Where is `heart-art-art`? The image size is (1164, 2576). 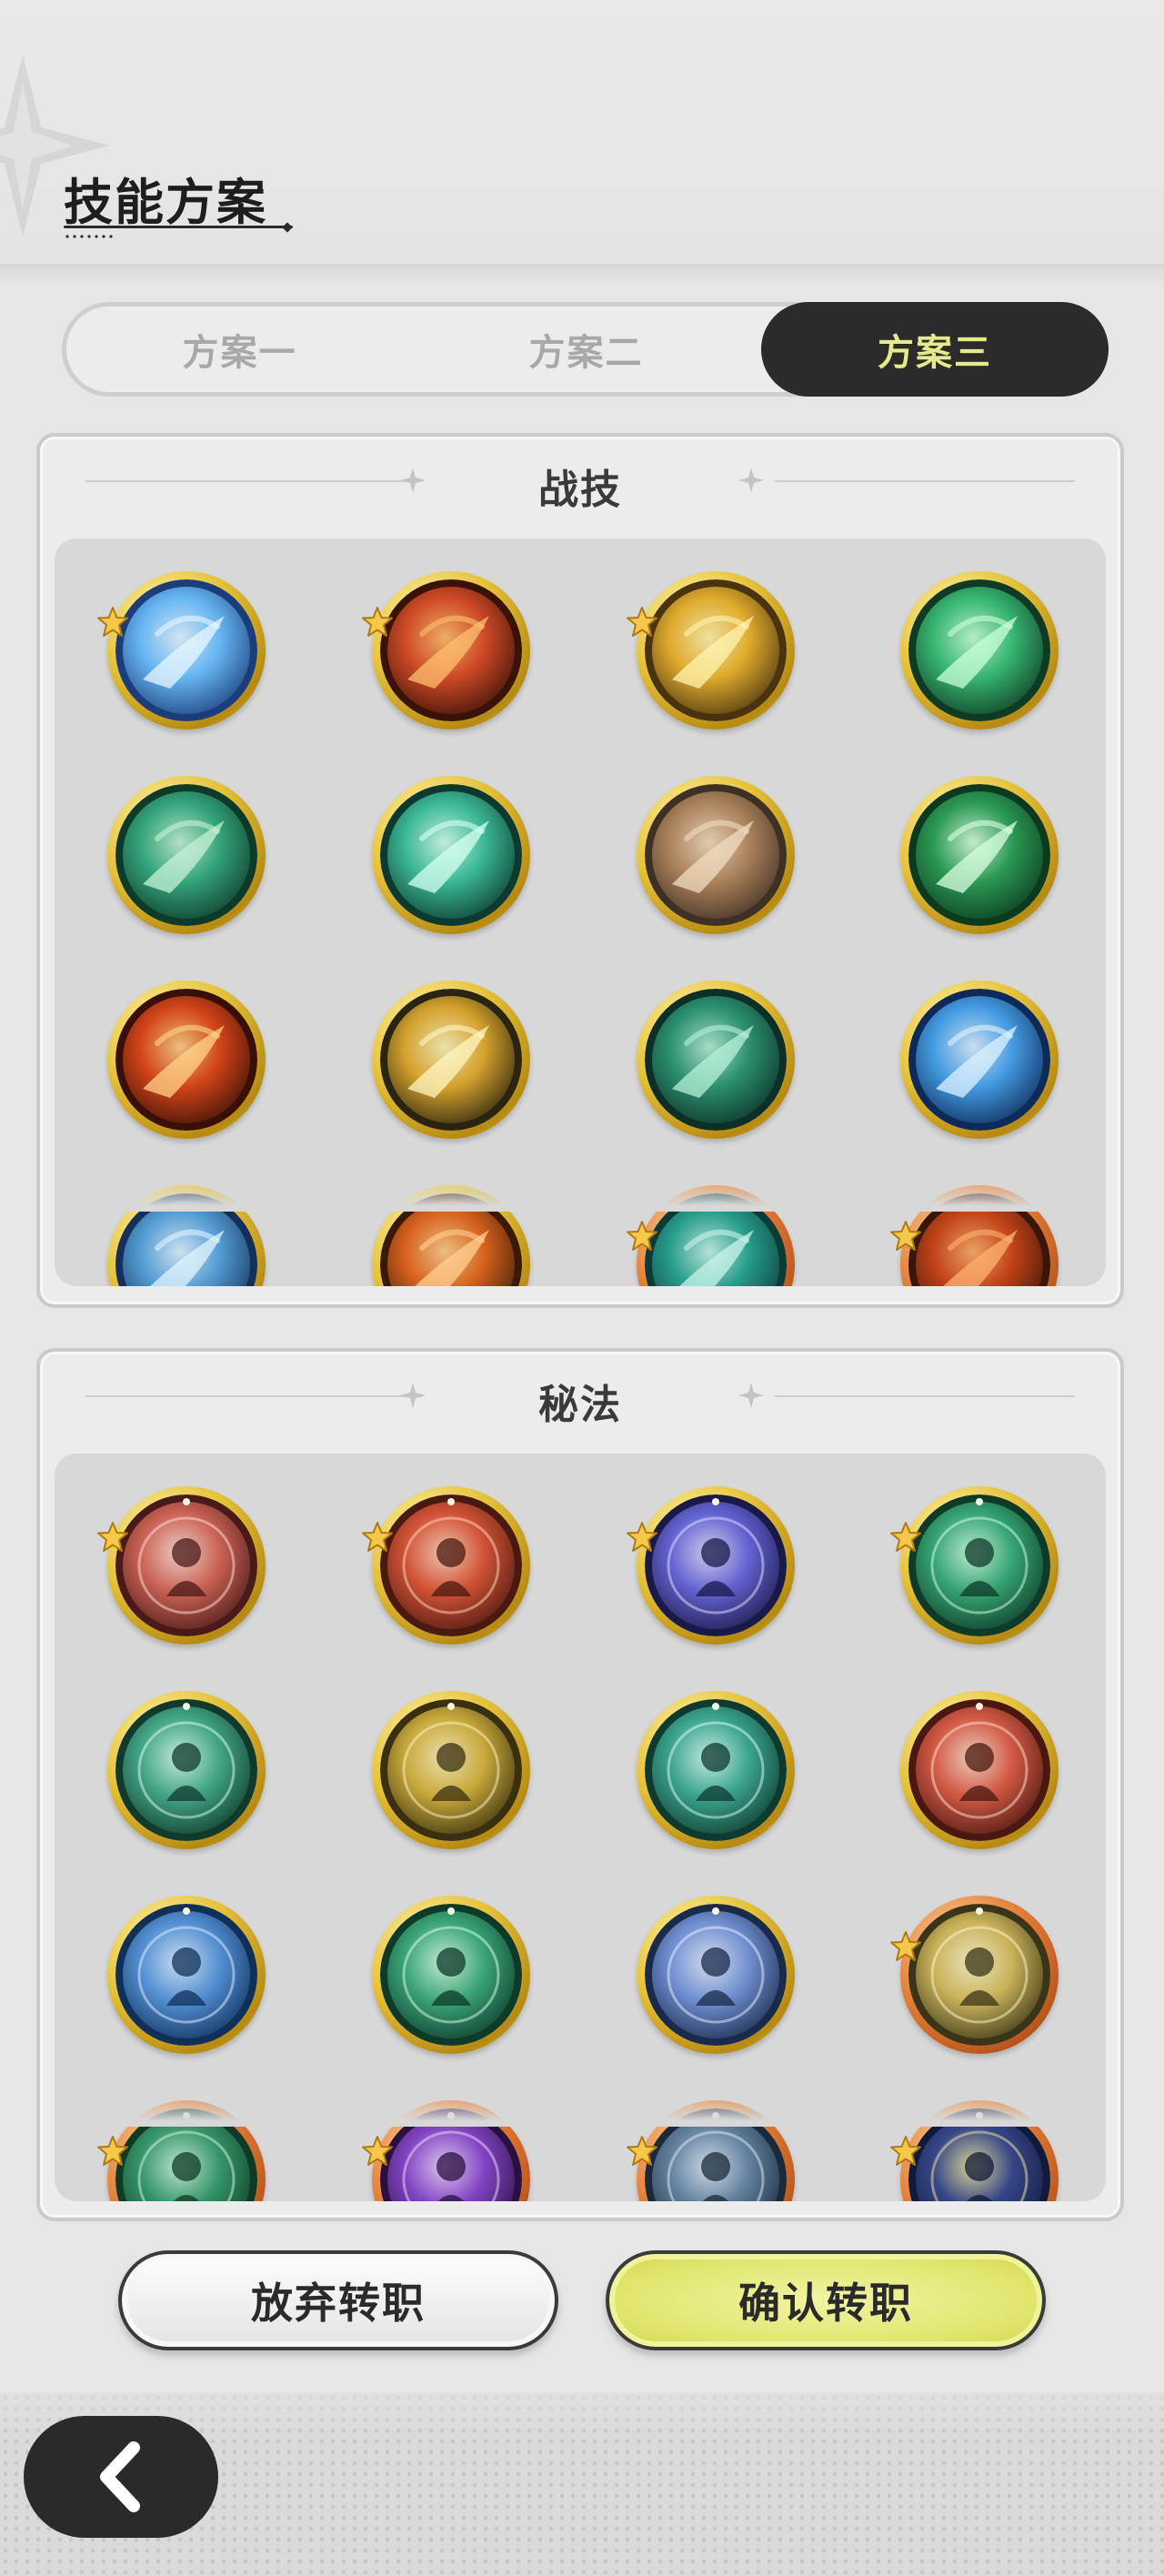 heart-art-art is located at coordinates (979, 1565).